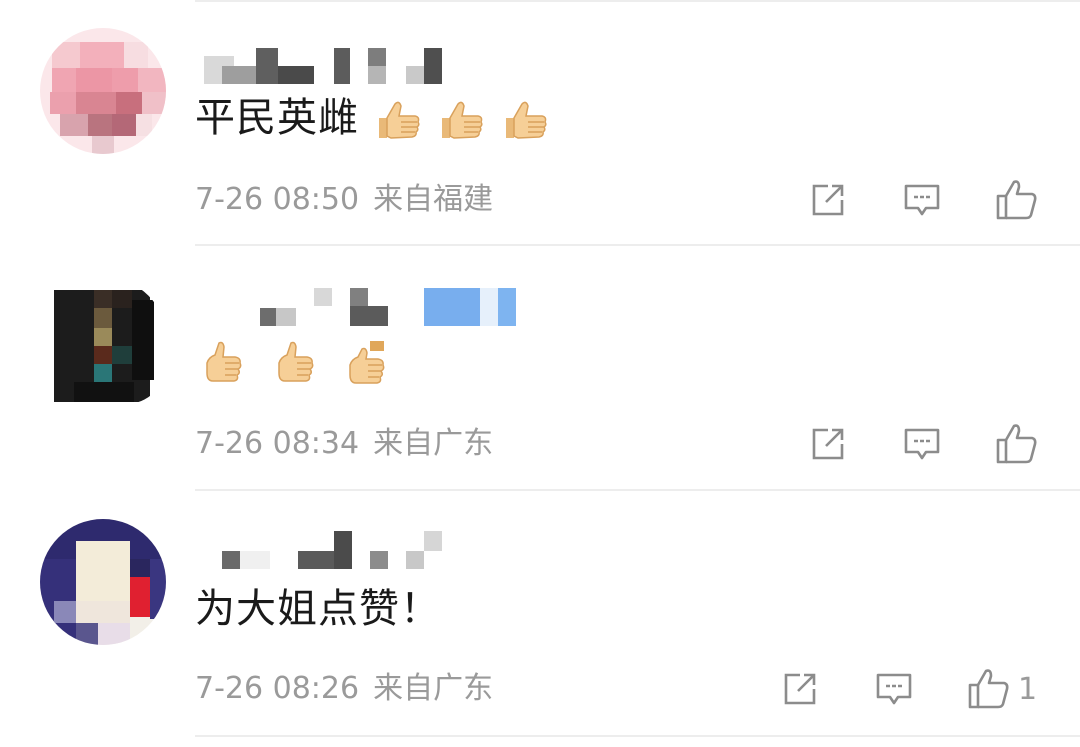  What do you see at coordinates (277, 118) in the screenshot?
I see `comment-body: 平民英雌` at bounding box center [277, 118].